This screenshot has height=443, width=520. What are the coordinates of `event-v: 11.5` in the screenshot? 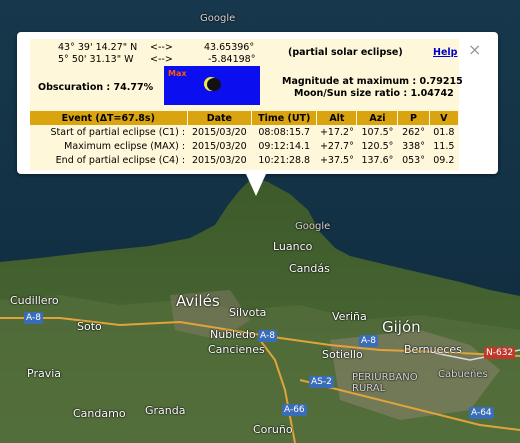 It's located at (444, 146).